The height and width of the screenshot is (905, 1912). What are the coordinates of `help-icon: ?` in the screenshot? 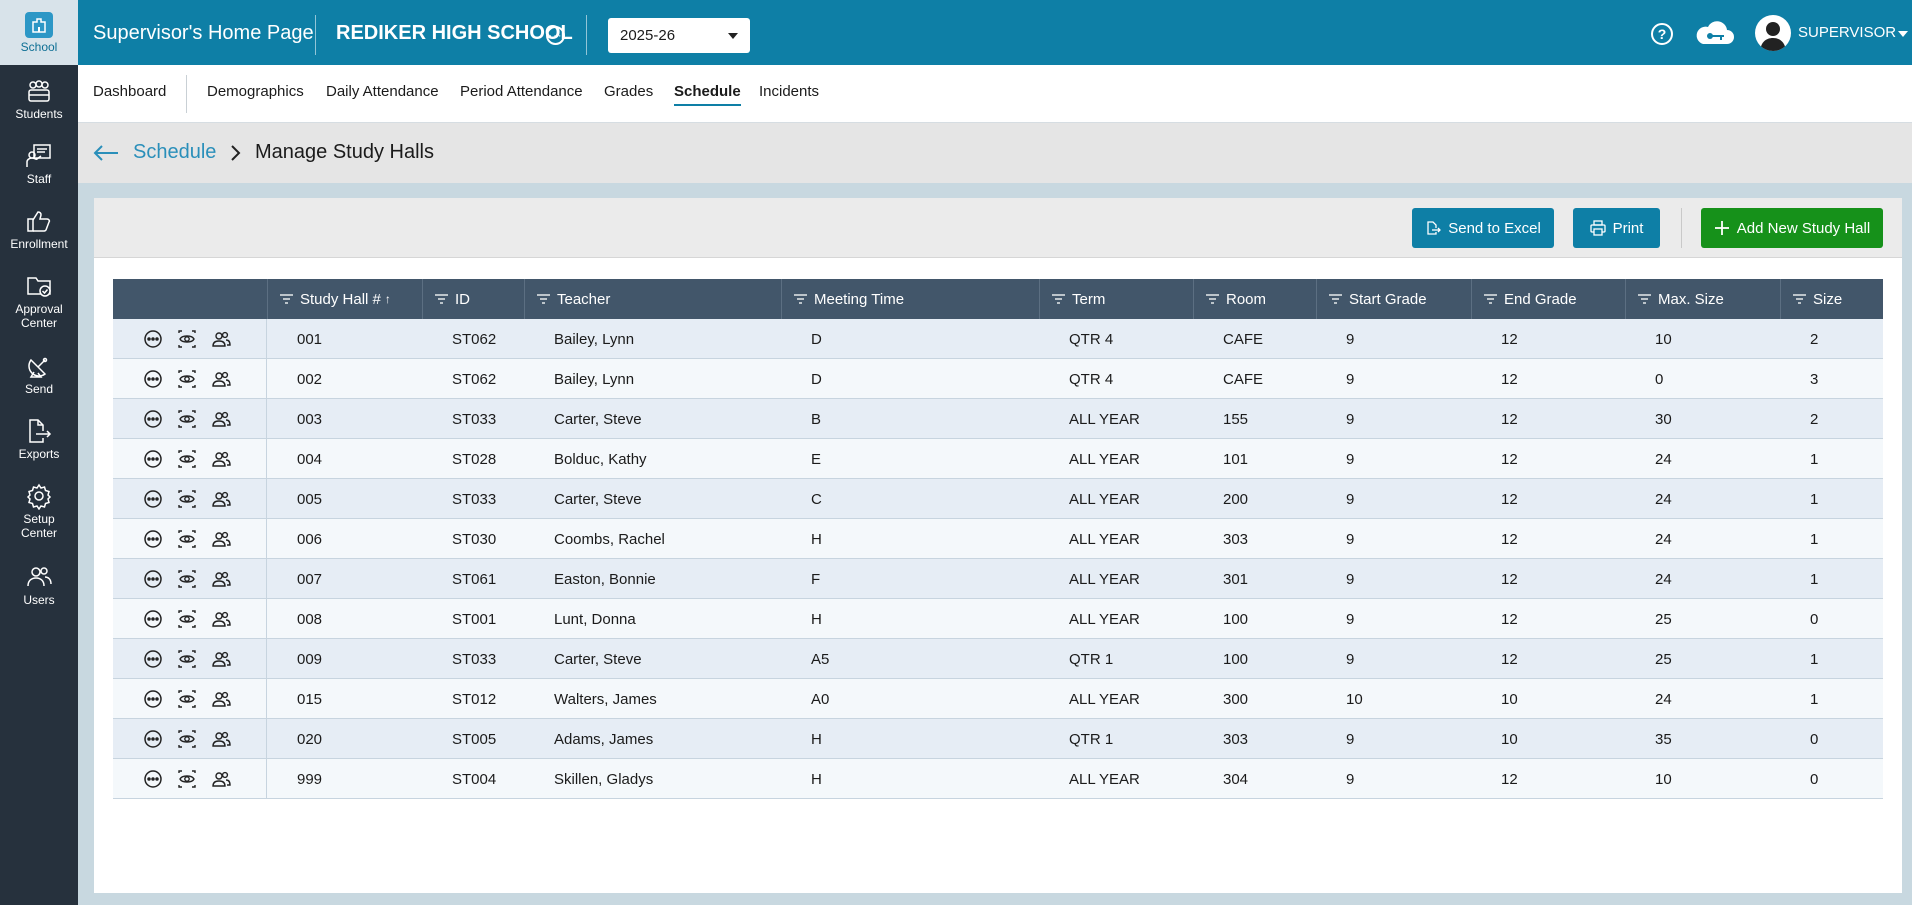 It's located at (1662, 34).